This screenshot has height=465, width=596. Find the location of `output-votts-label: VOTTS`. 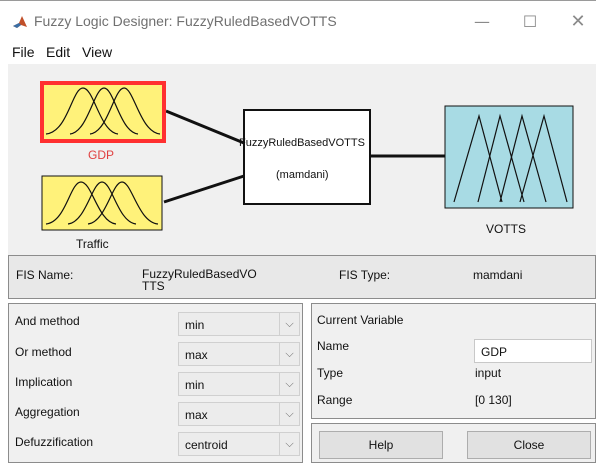

output-votts-label: VOTTS is located at coordinates (506, 229).